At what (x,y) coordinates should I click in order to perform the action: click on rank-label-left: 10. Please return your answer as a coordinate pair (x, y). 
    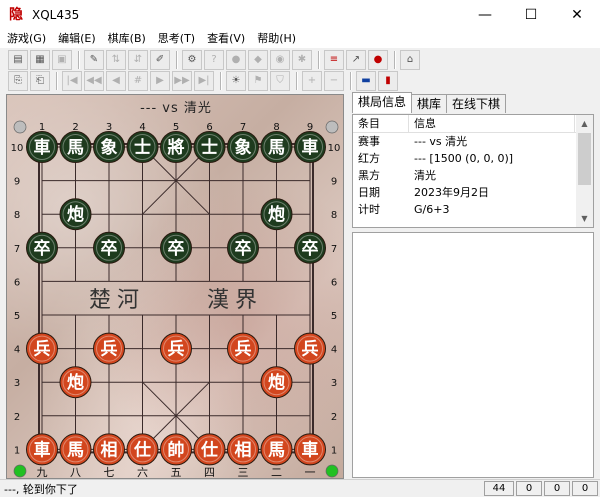
    Looking at the image, I should click on (17, 148).